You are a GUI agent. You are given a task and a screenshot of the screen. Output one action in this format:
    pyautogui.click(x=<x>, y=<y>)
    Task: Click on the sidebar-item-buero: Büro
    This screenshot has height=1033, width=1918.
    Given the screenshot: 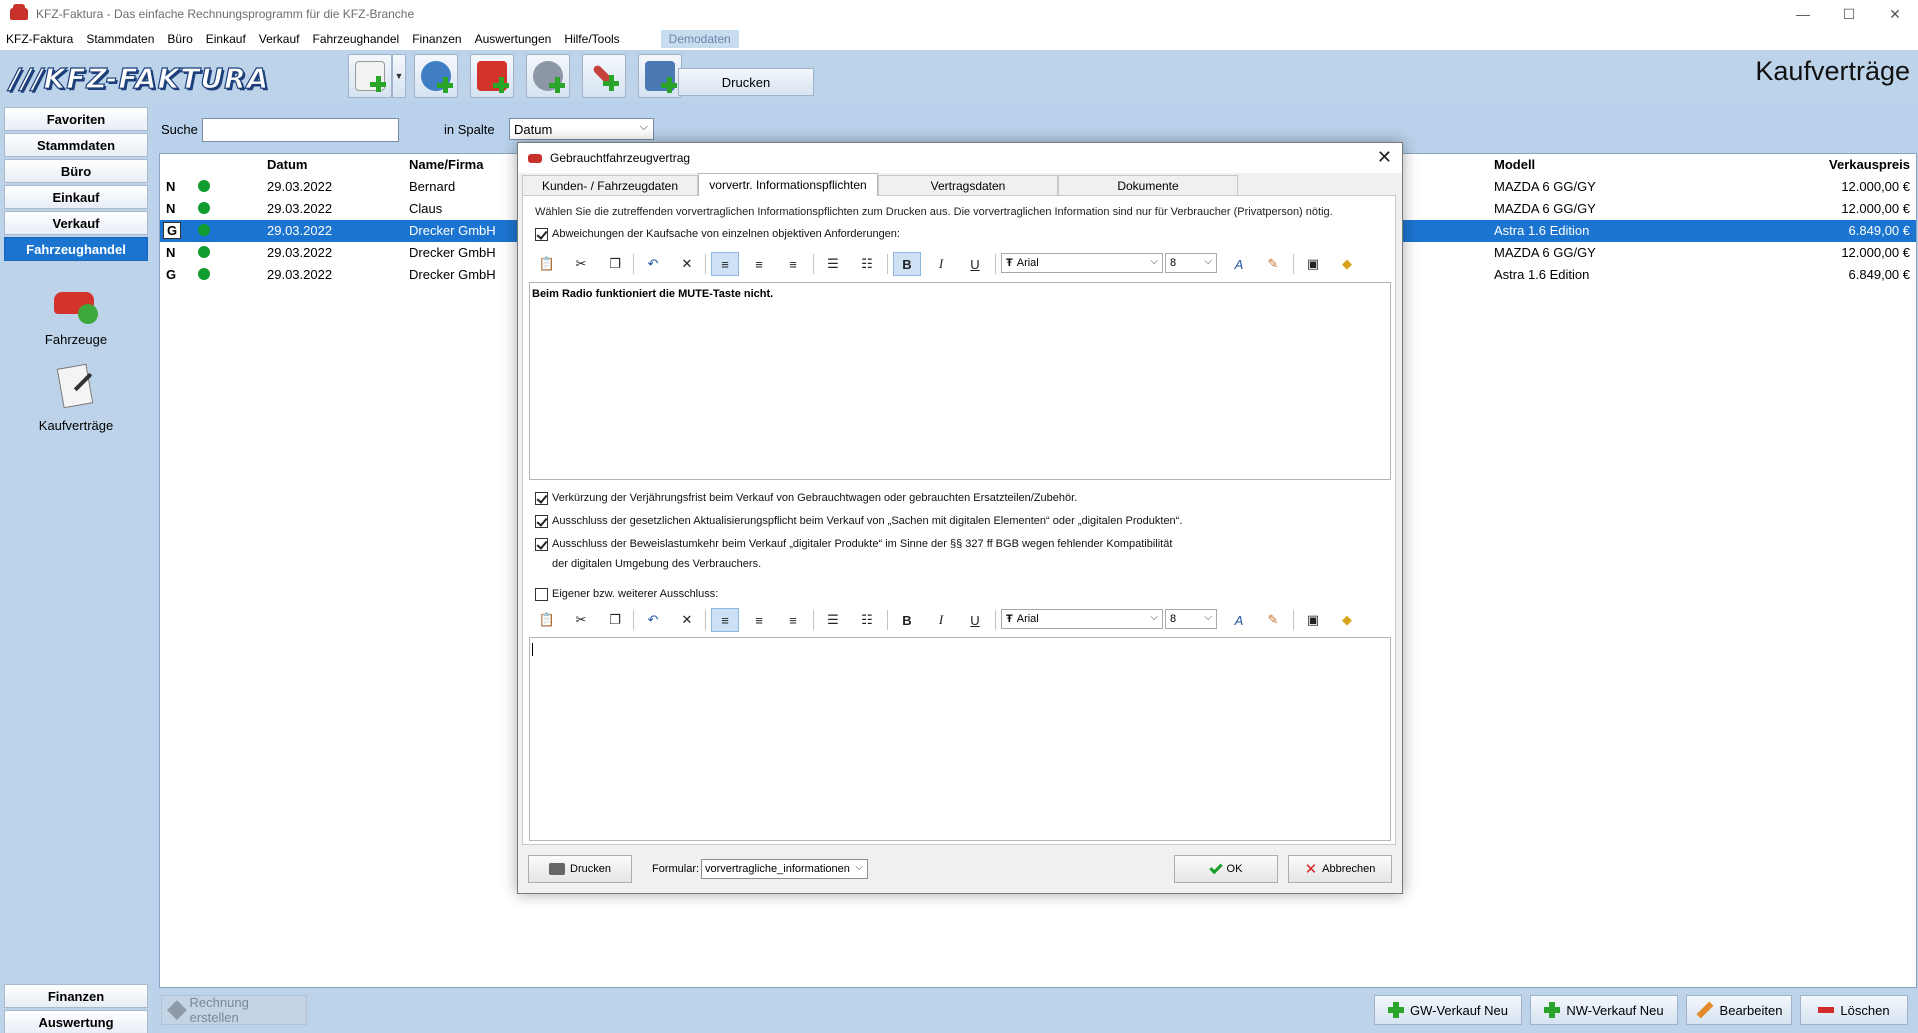 What is the action you would take?
    pyautogui.click(x=76, y=171)
    